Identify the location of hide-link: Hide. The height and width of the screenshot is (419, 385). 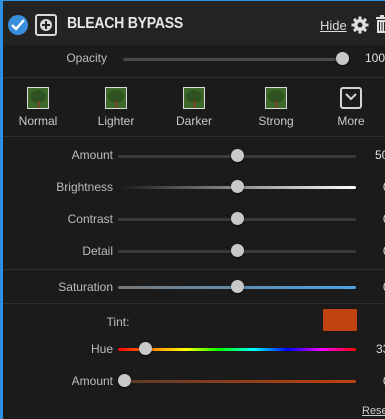
(333, 25).